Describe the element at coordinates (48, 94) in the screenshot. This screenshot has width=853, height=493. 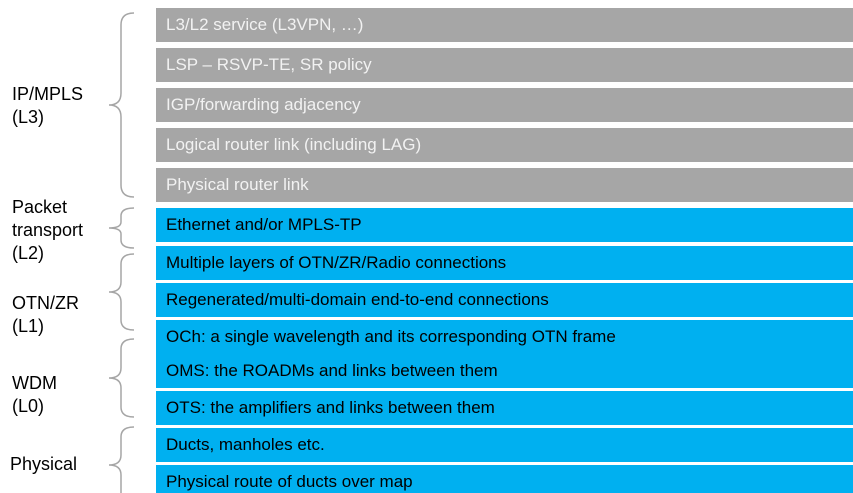
I see `layer-label-line: IP/MPLS` at that location.